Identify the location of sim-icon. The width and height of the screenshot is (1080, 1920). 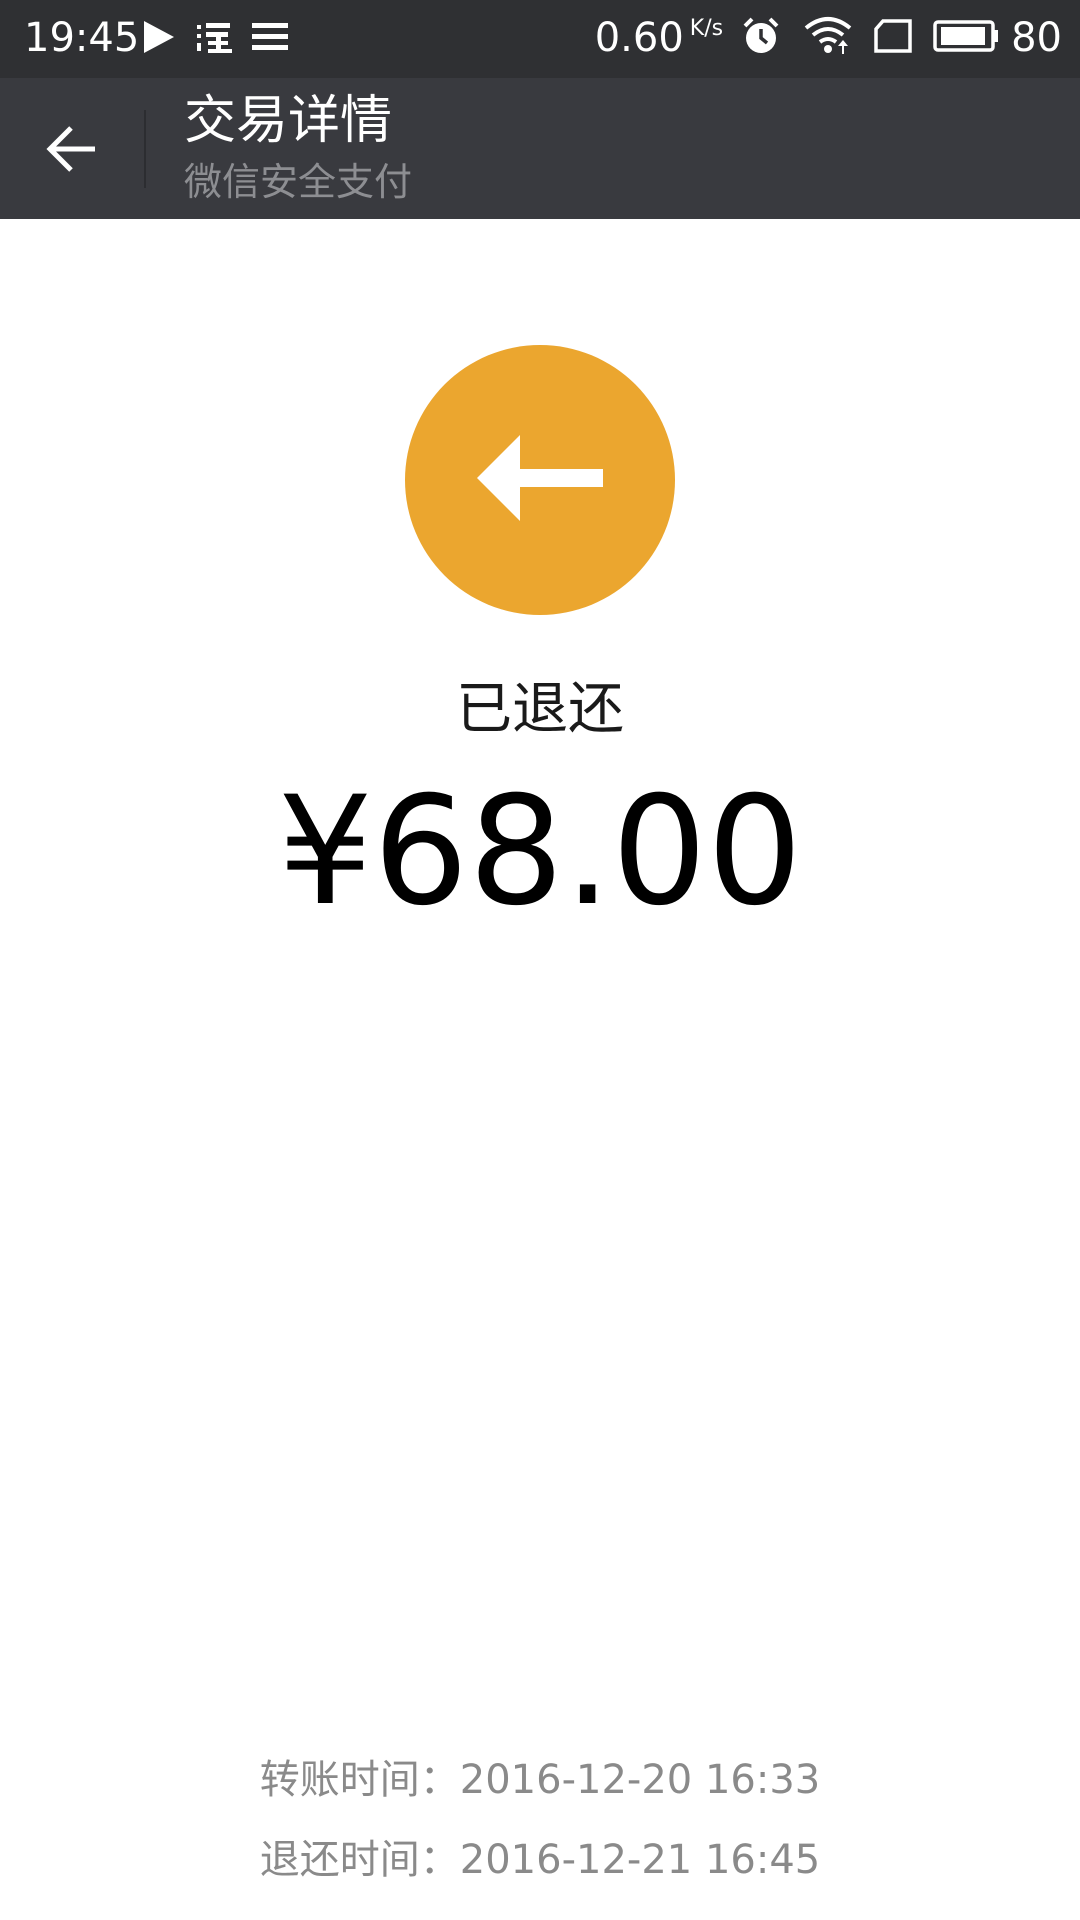
(893, 38).